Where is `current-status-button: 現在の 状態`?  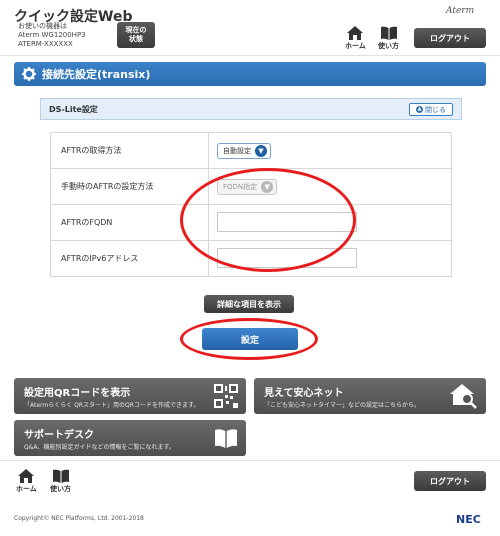
current-status-button: 現在の 状態 is located at coordinates (136, 35).